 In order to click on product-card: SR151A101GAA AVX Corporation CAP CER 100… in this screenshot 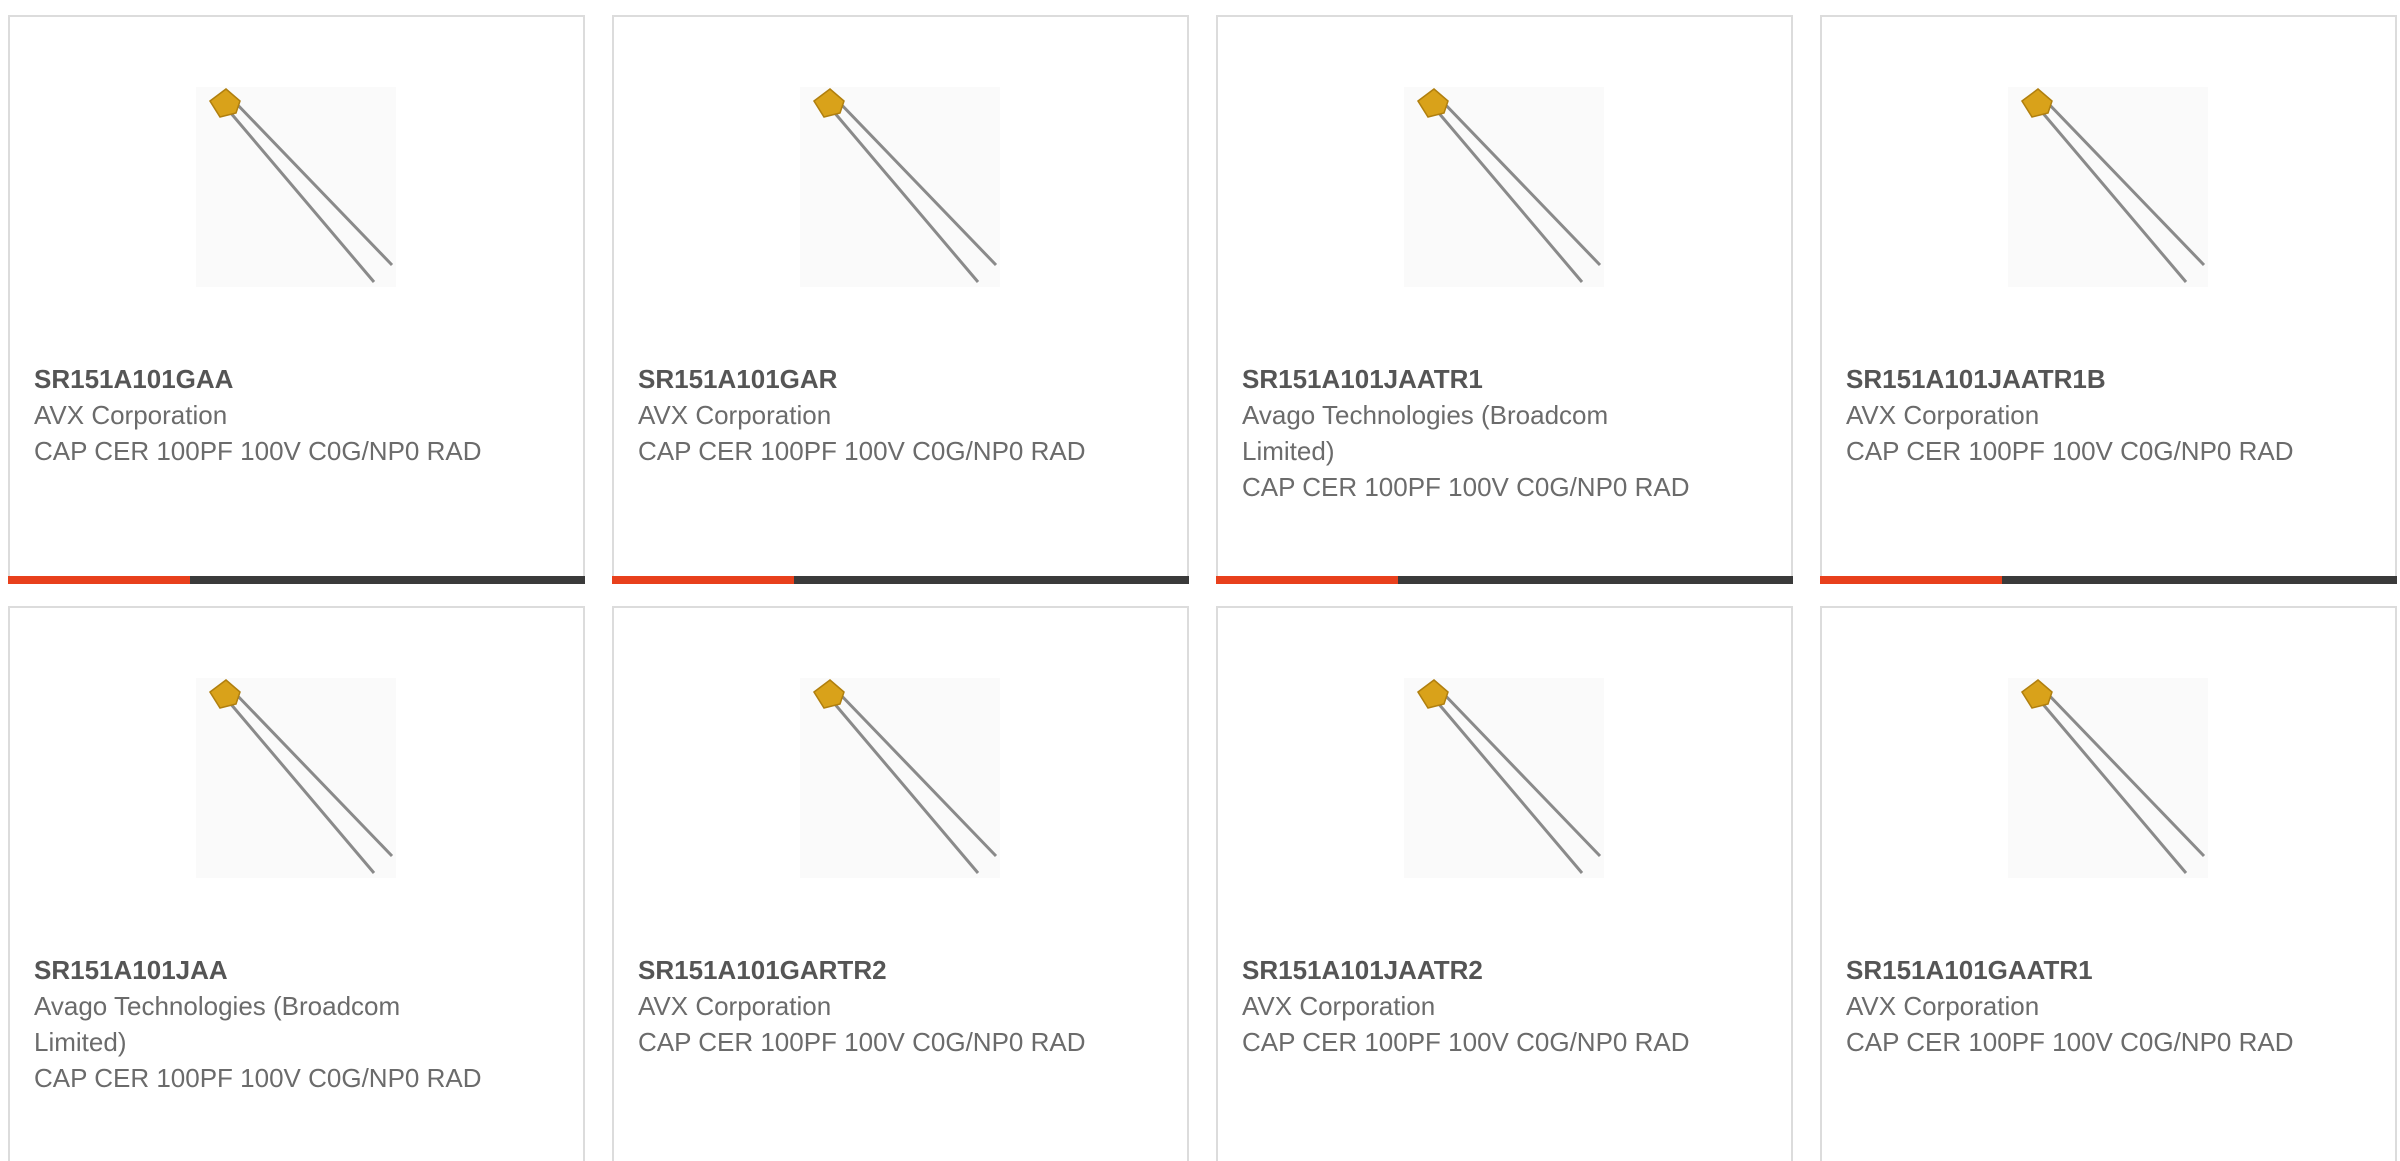, I will do `click(296, 299)`.